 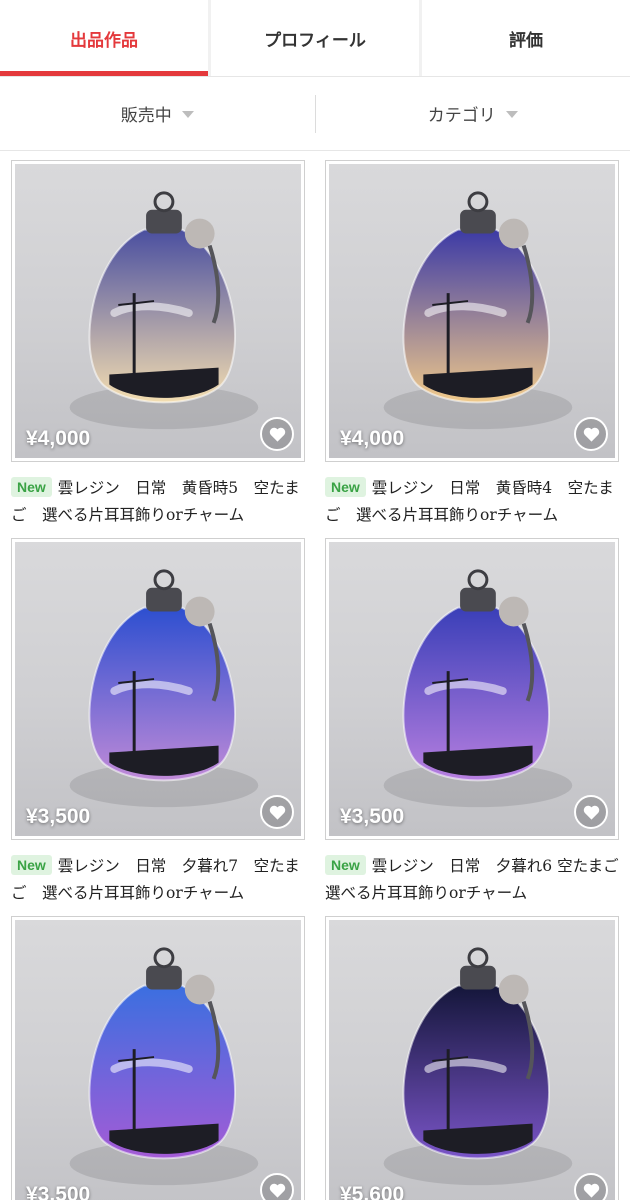 What do you see at coordinates (146, 116) in the screenshot?
I see `status-filter-label: 販売中` at bounding box center [146, 116].